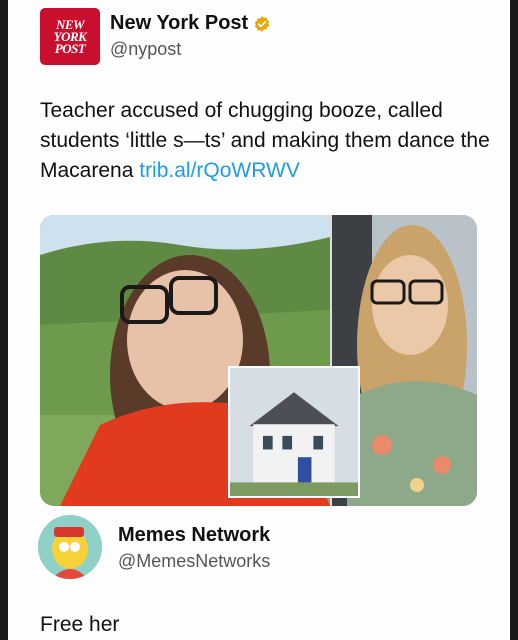 This screenshot has height=640, width=518. I want to click on gold-check-icon, so click(262, 23).